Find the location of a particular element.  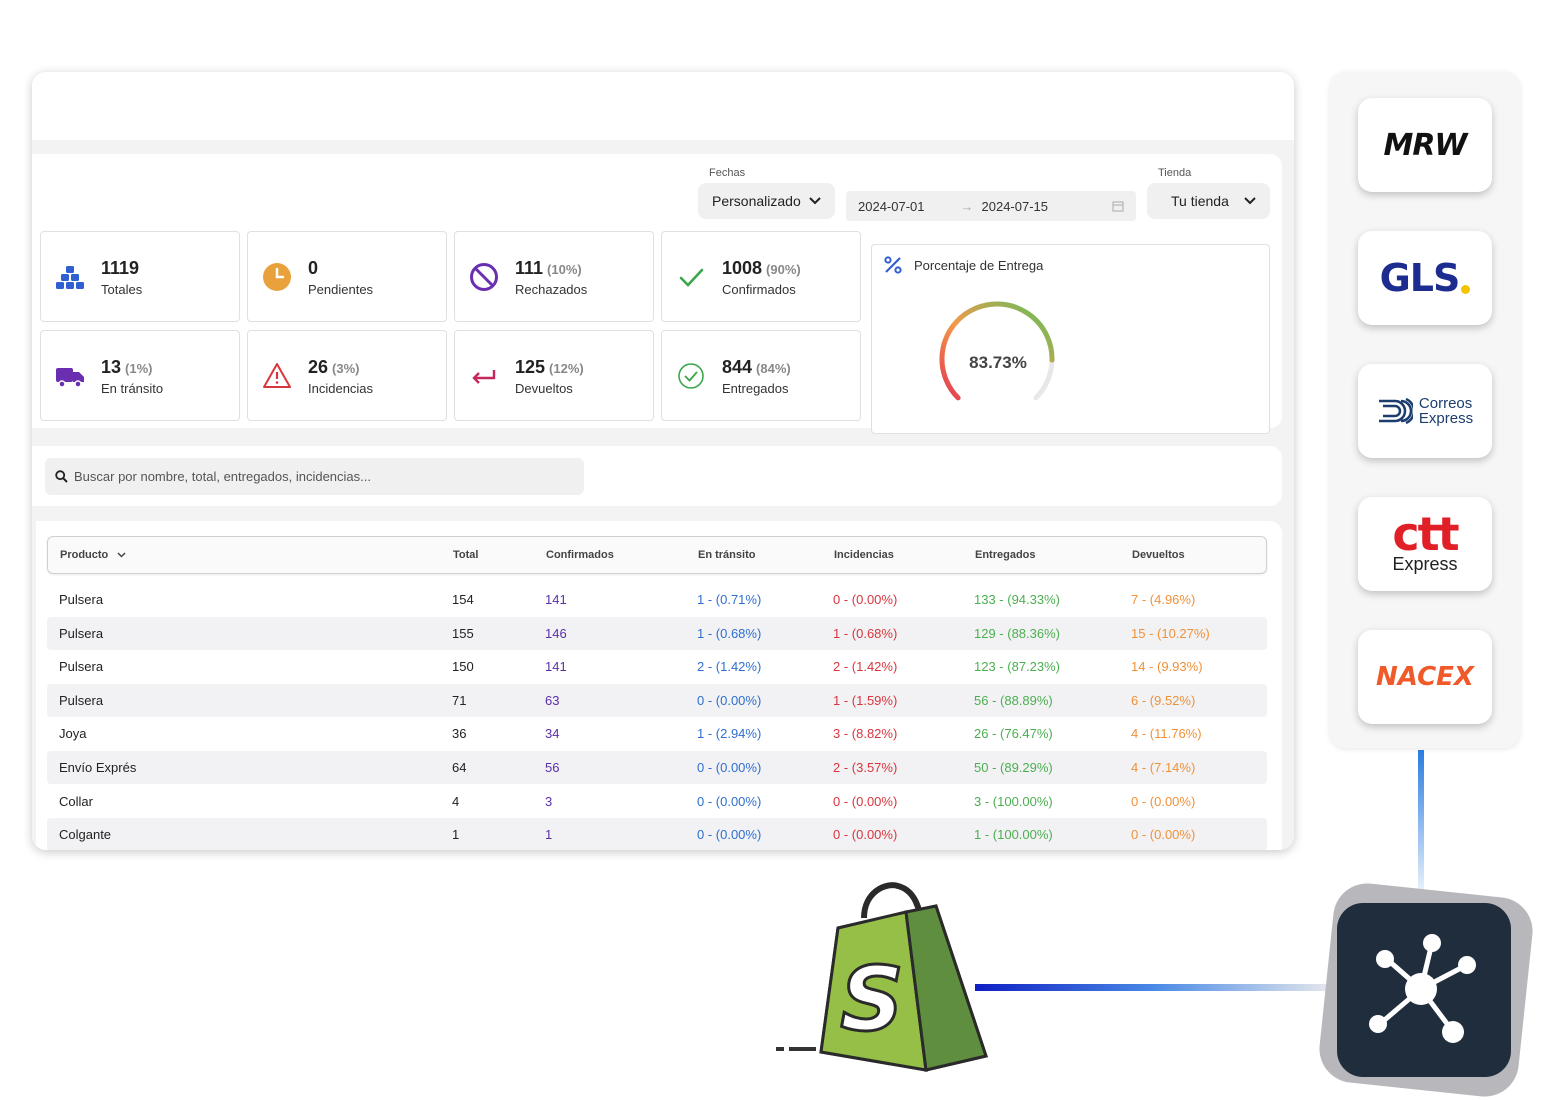

stat-card-rechazados: 111 (10%) Rechazados is located at coordinates (554, 276).